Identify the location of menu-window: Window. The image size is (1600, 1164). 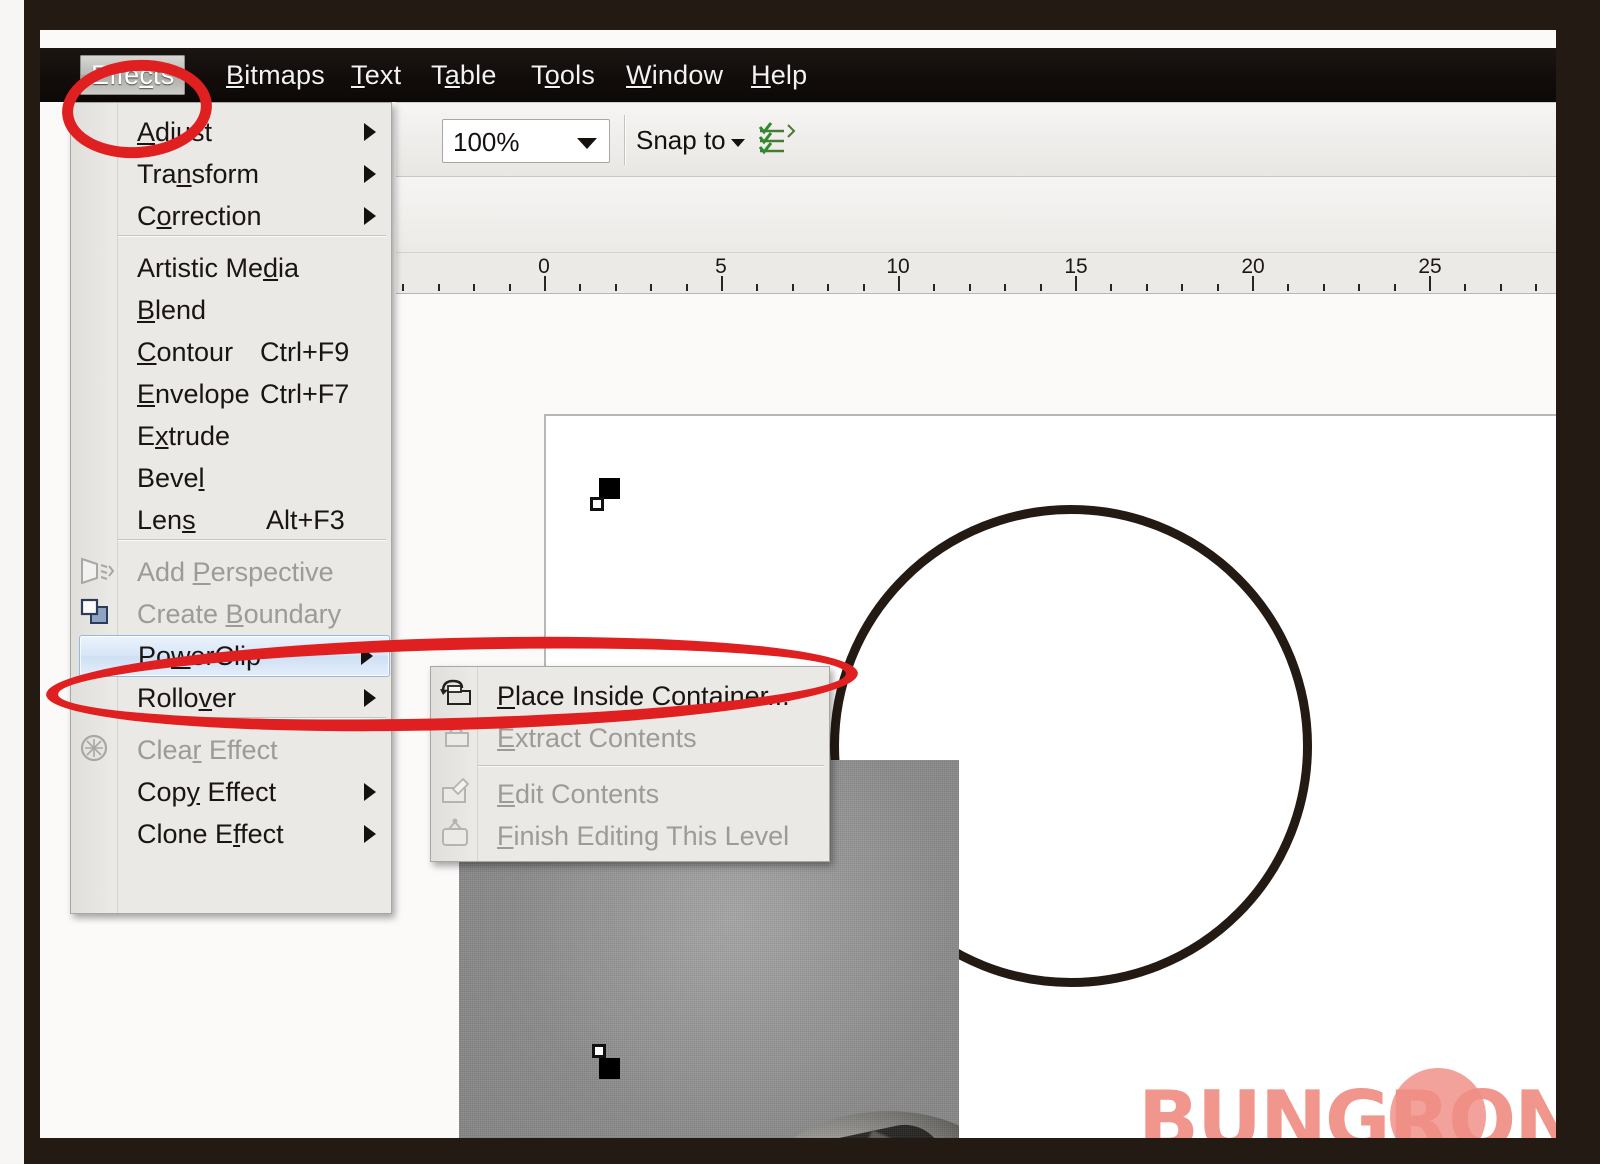
(674, 75).